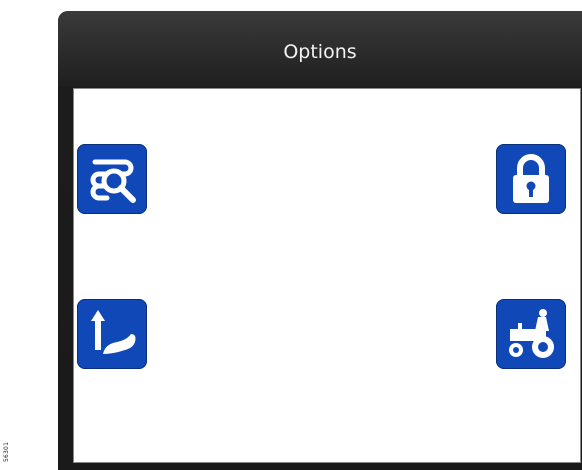  I want to click on lock-icon, so click(531, 178).